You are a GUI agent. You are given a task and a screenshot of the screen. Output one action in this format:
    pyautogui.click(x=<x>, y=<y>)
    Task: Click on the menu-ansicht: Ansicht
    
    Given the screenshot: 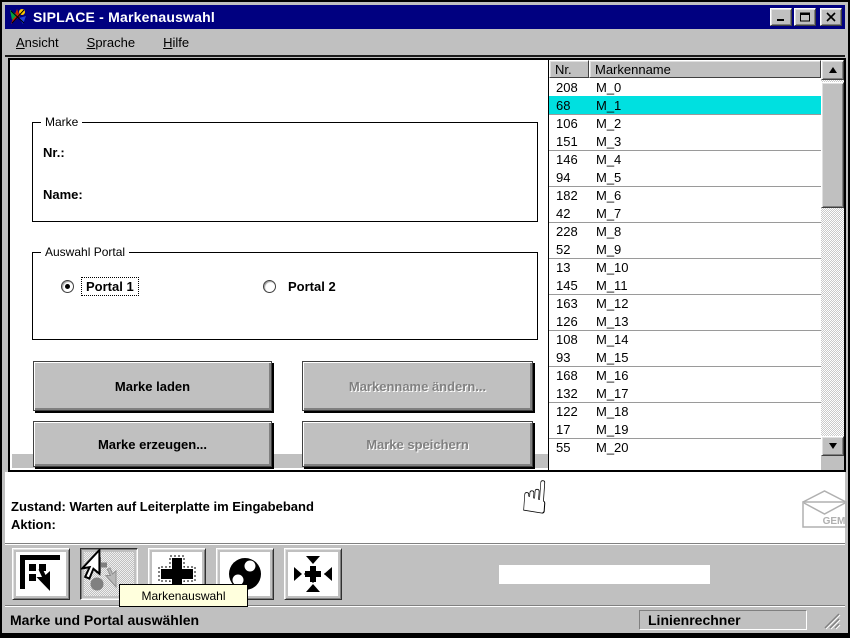 What is the action you would take?
    pyautogui.click(x=38, y=42)
    